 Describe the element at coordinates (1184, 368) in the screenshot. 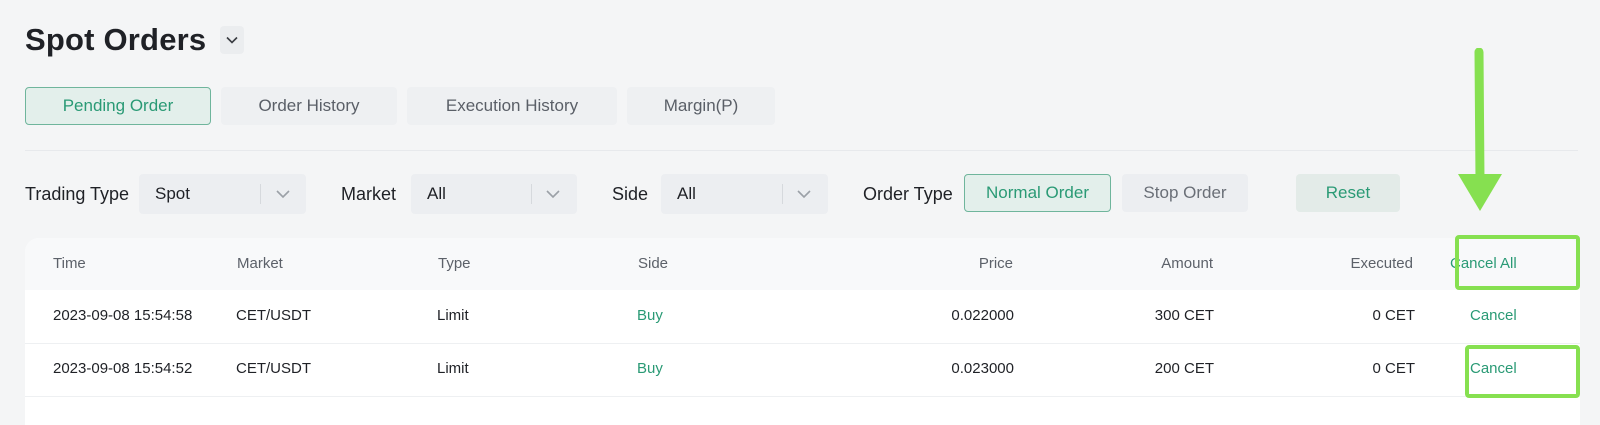

I see `row-amount: 200 CET` at that location.